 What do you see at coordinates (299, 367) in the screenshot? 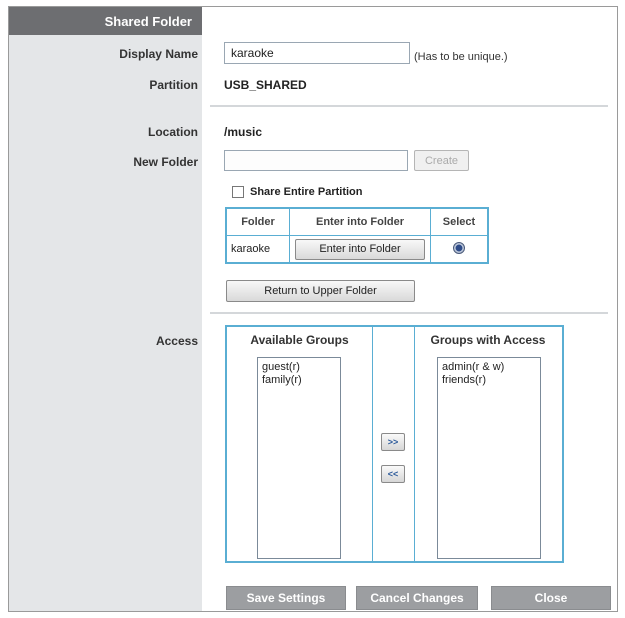
I see `list-item: guest(r)` at bounding box center [299, 367].